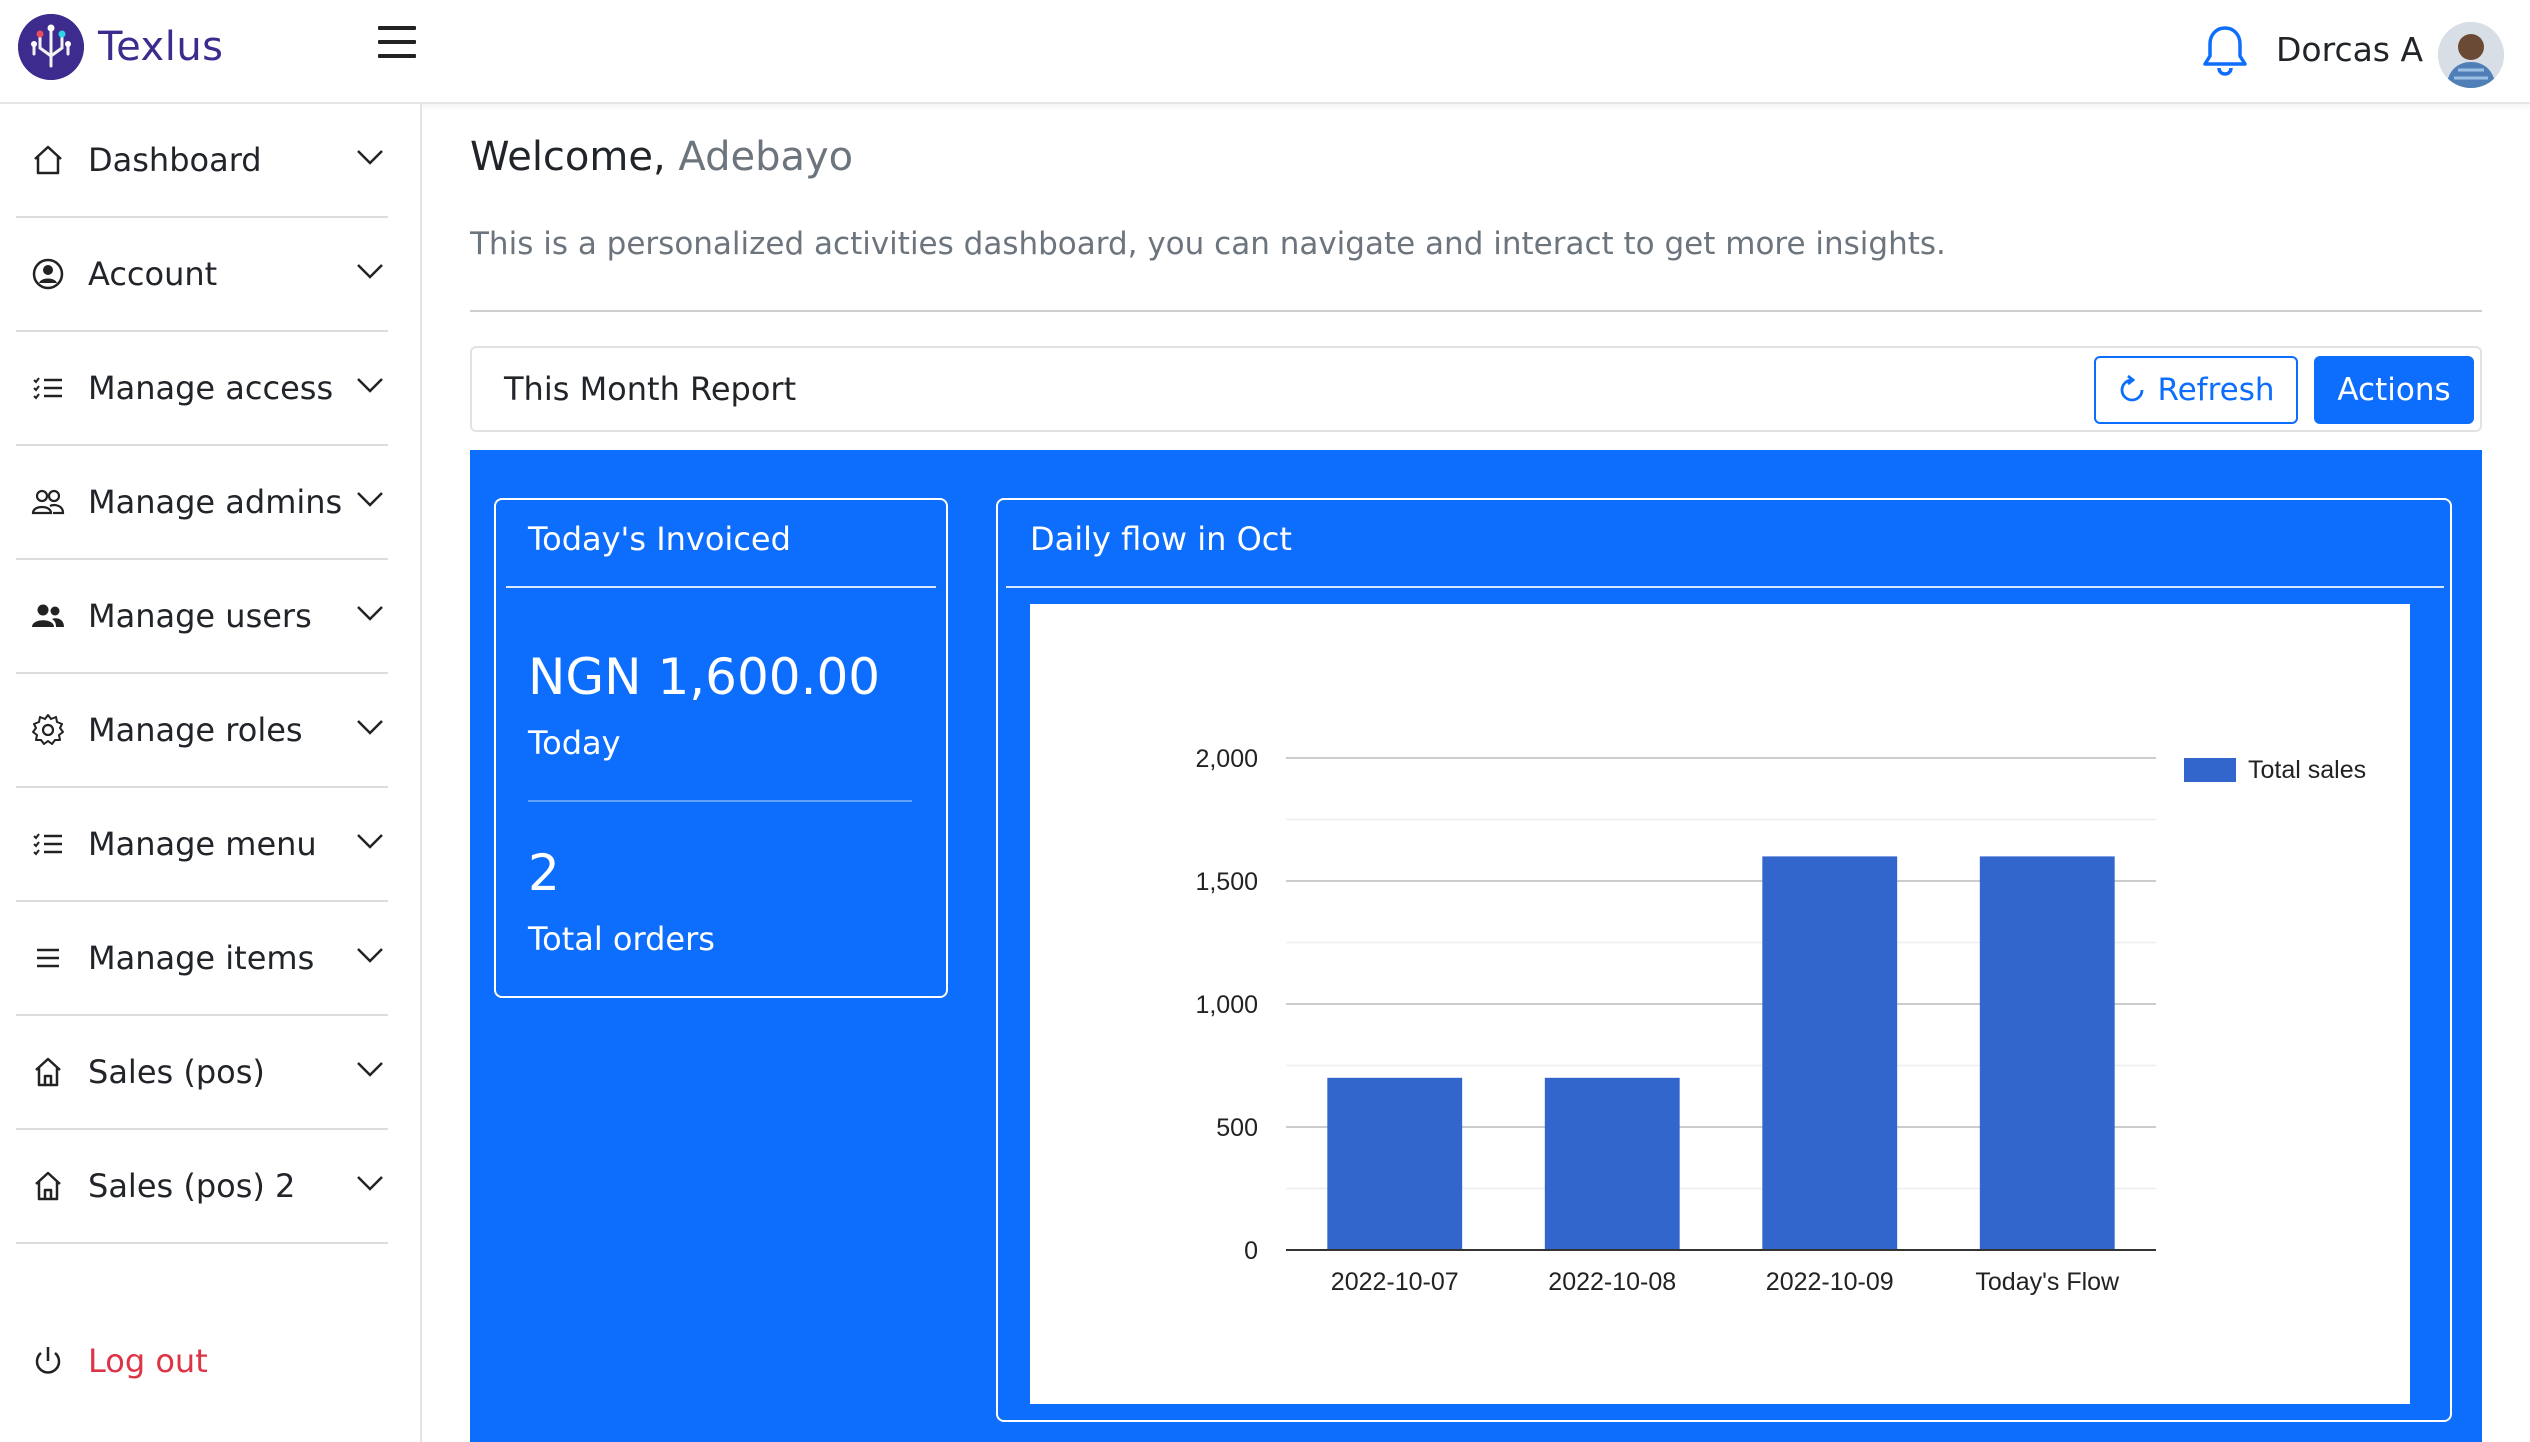  What do you see at coordinates (48, 160) in the screenshot?
I see `home-icon` at bounding box center [48, 160].